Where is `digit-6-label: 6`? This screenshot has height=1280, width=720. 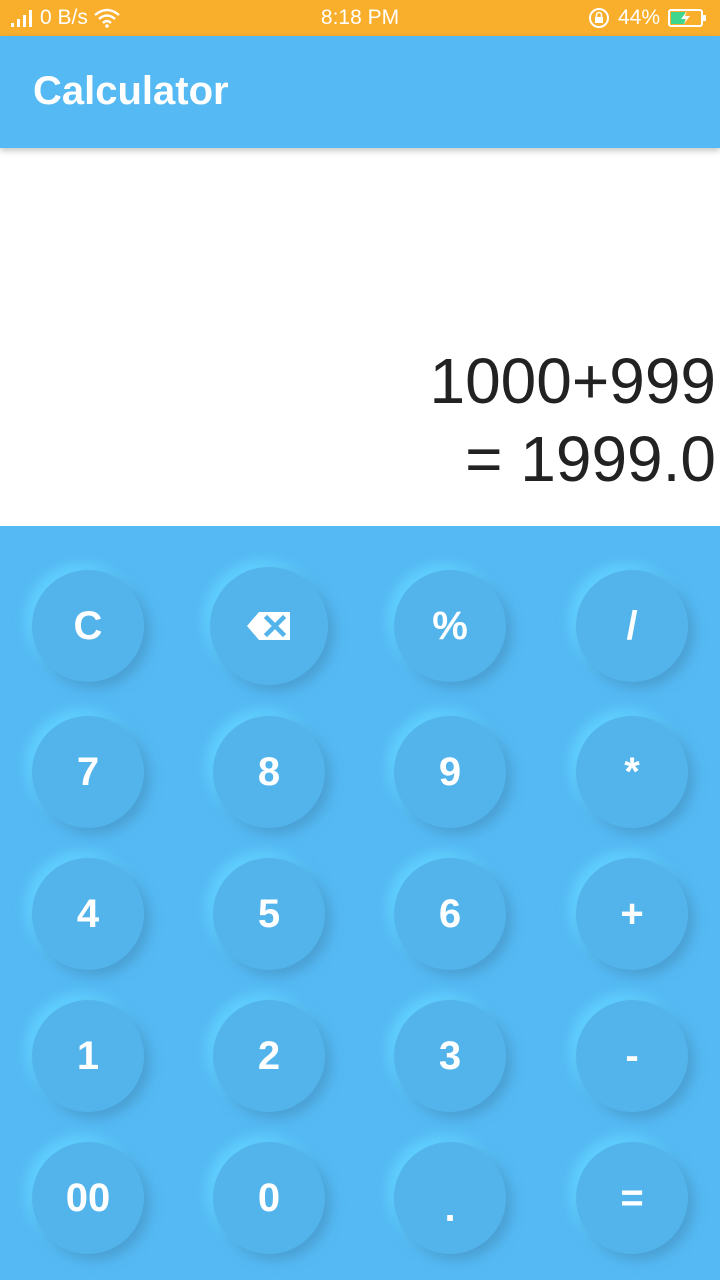 digit-6-label: 6 is located at coordinates (450, 913).